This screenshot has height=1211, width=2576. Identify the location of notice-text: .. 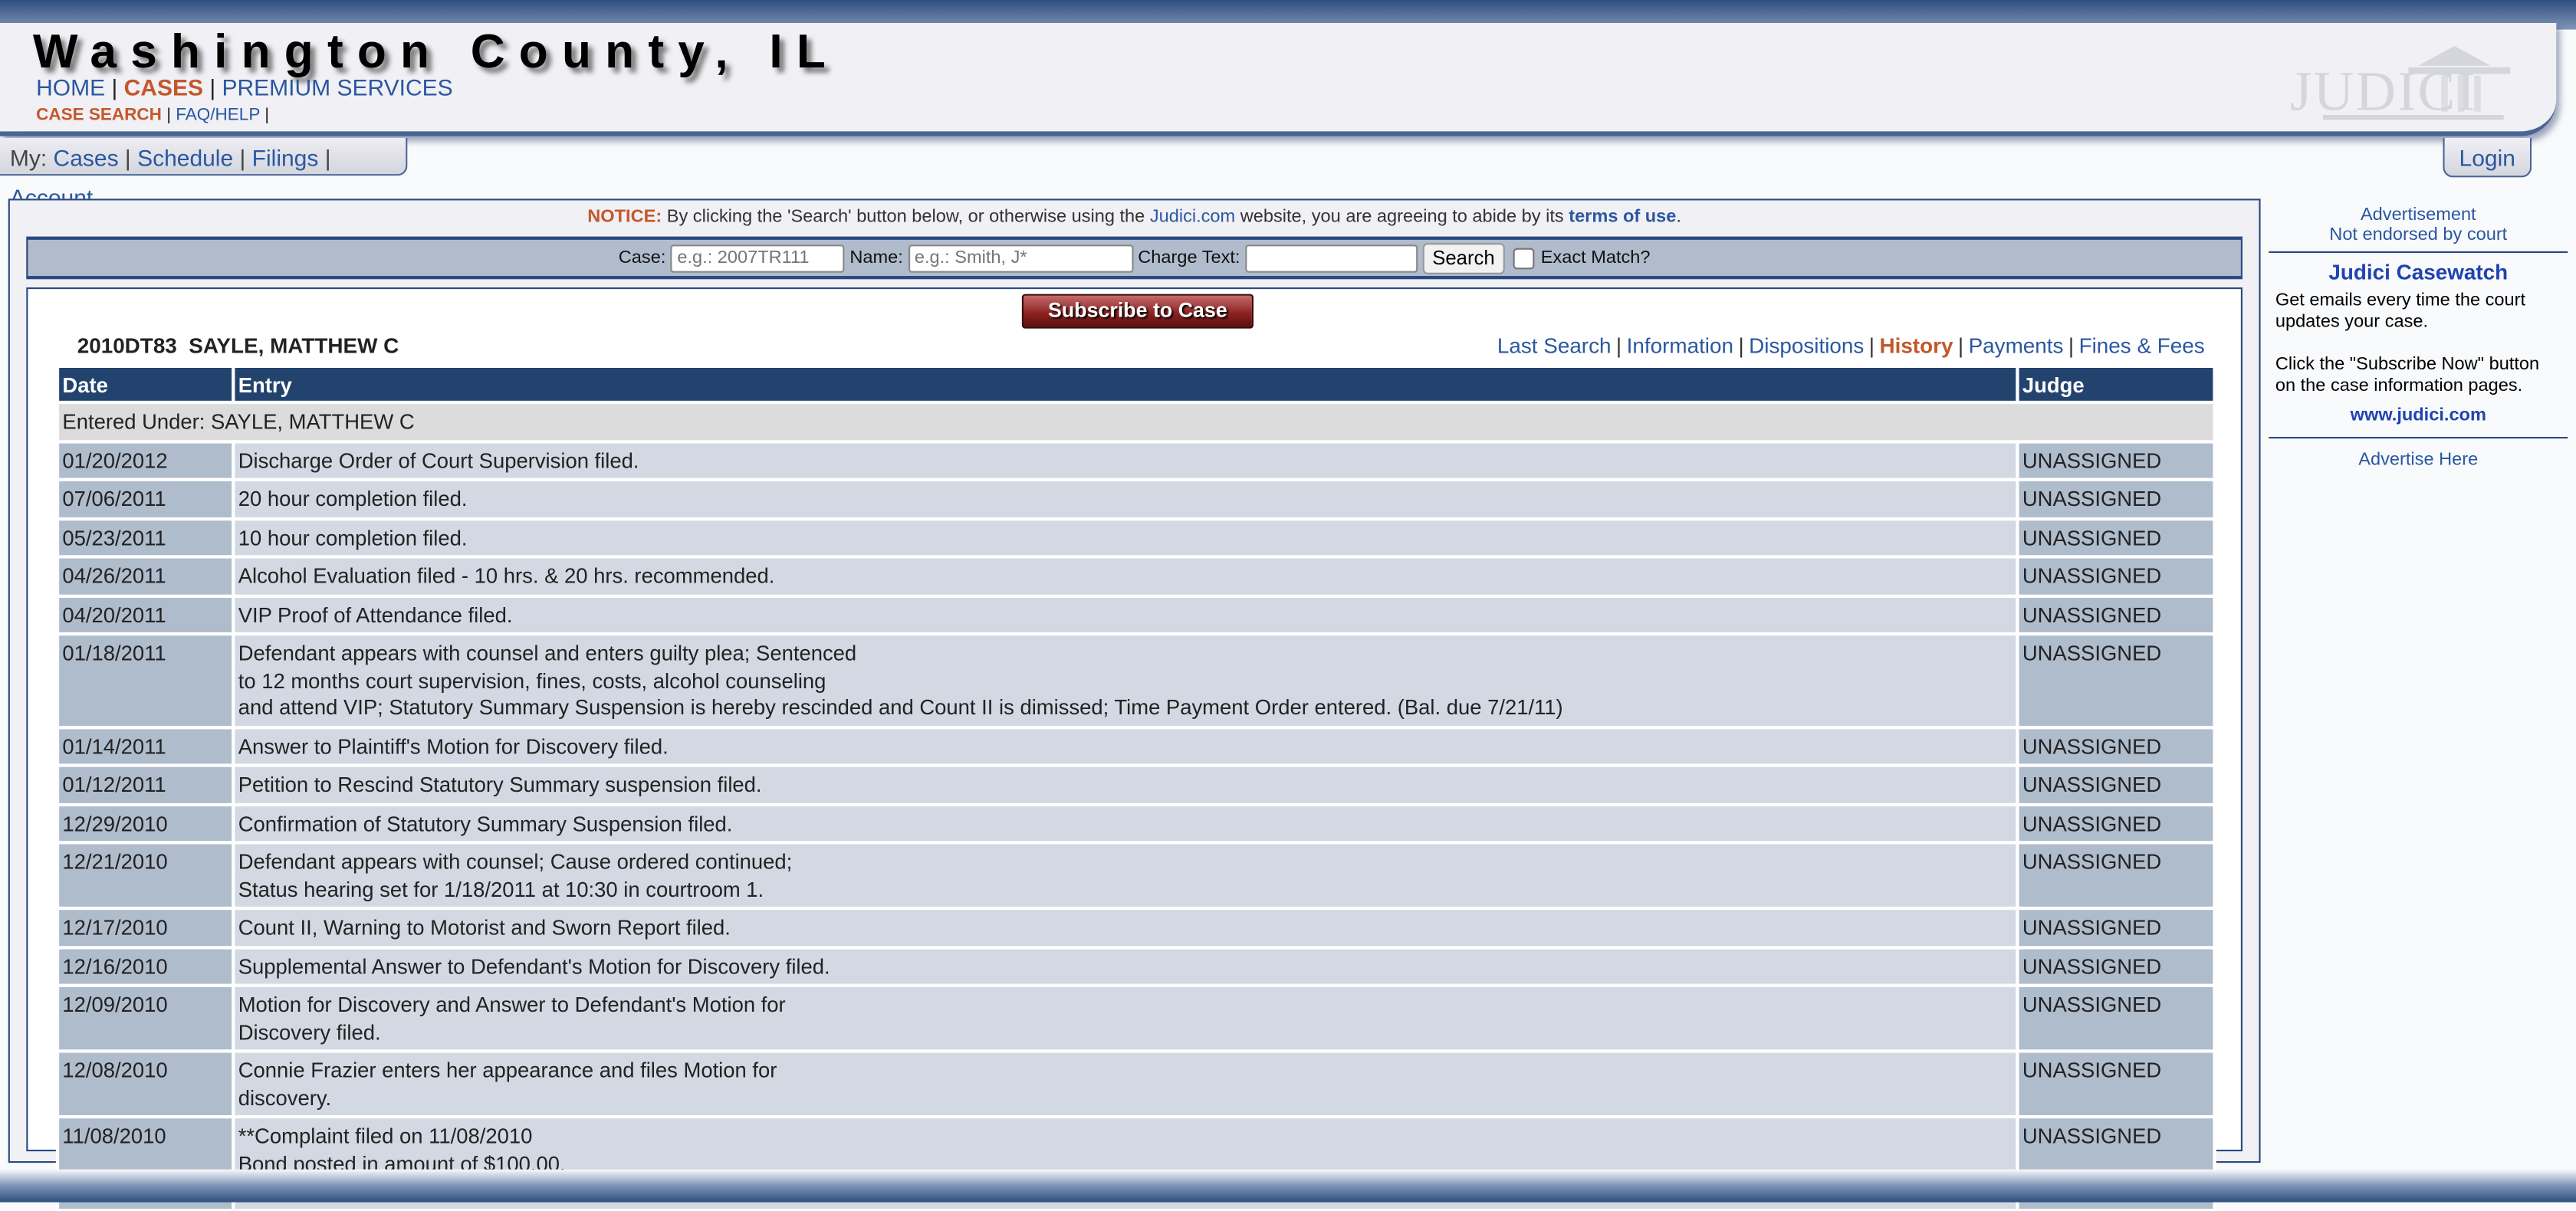
(1678, 217).